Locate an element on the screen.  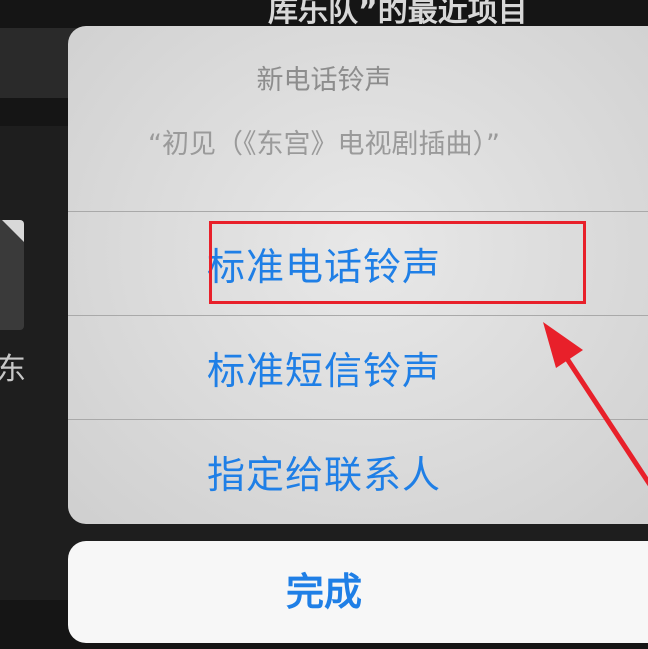
action-sheet-title: 新电话铃声 is located at coordinates (324, 80).